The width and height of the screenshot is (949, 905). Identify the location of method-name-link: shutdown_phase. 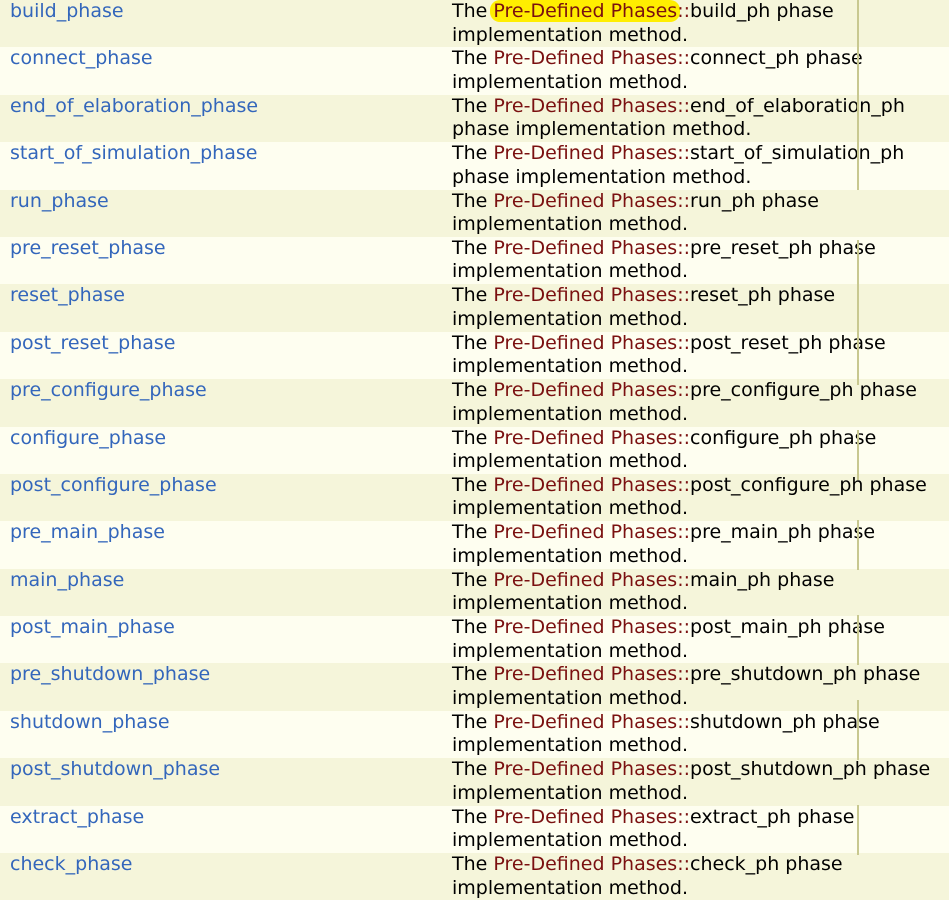
(221, 734).